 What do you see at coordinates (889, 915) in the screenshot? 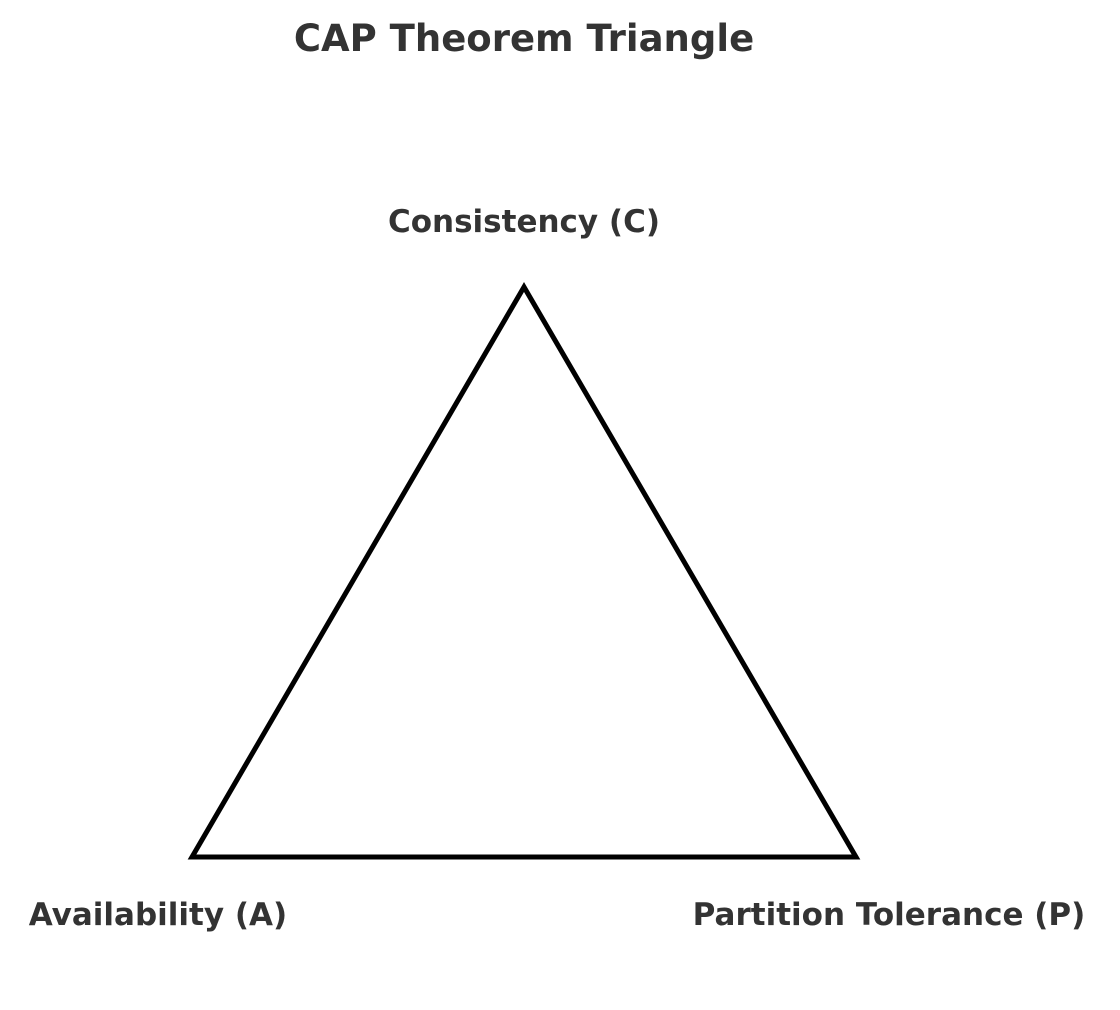
I see `vertex-label-partition-tolerance: Partition Tolerance (P)` at bounding box center [889, 915].